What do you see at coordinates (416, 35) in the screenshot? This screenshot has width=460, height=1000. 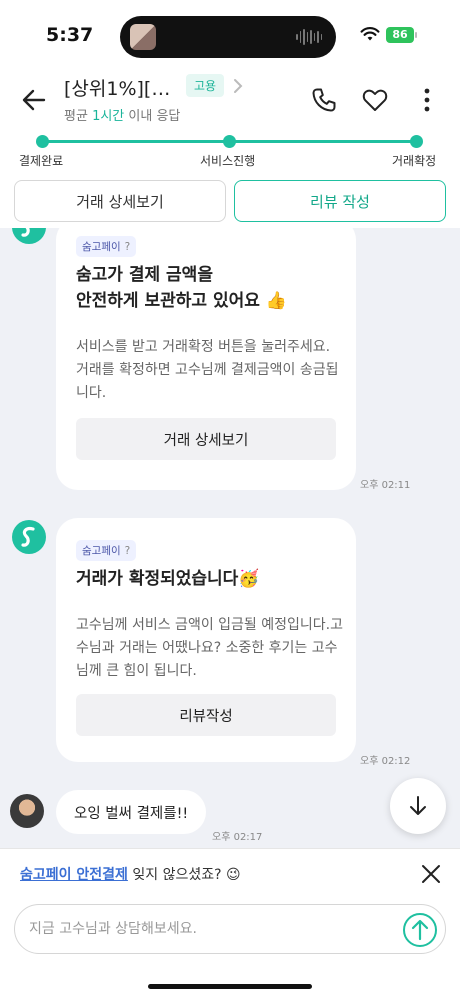 I see `battery-tip` at bounding box center [416, 35].